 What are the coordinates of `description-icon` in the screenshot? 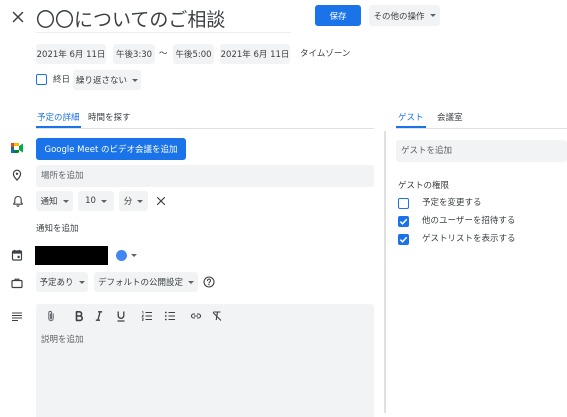 It's located at (17, 317).